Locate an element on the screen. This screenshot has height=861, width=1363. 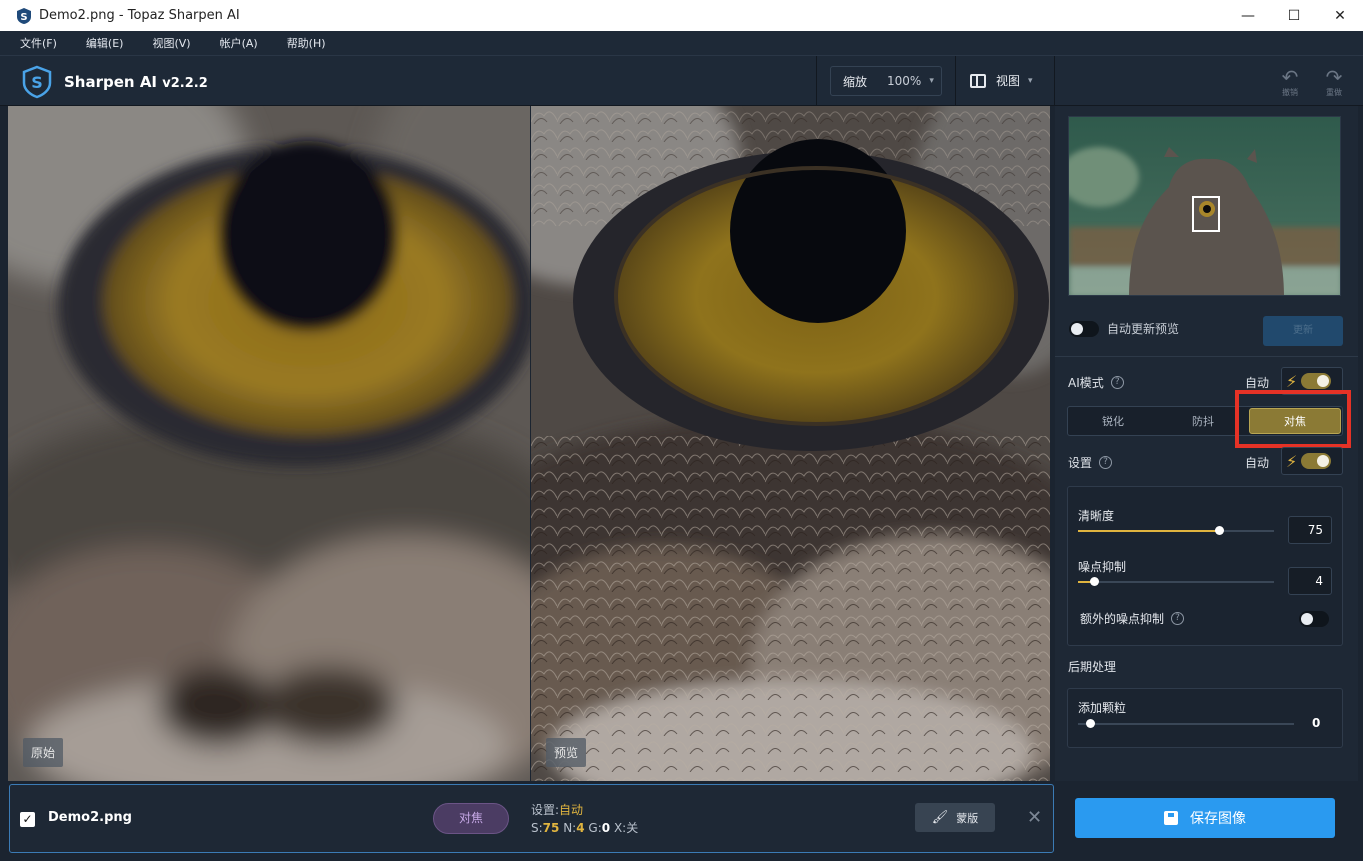
auto-update-toggle is located at coordinates (1084, 328).